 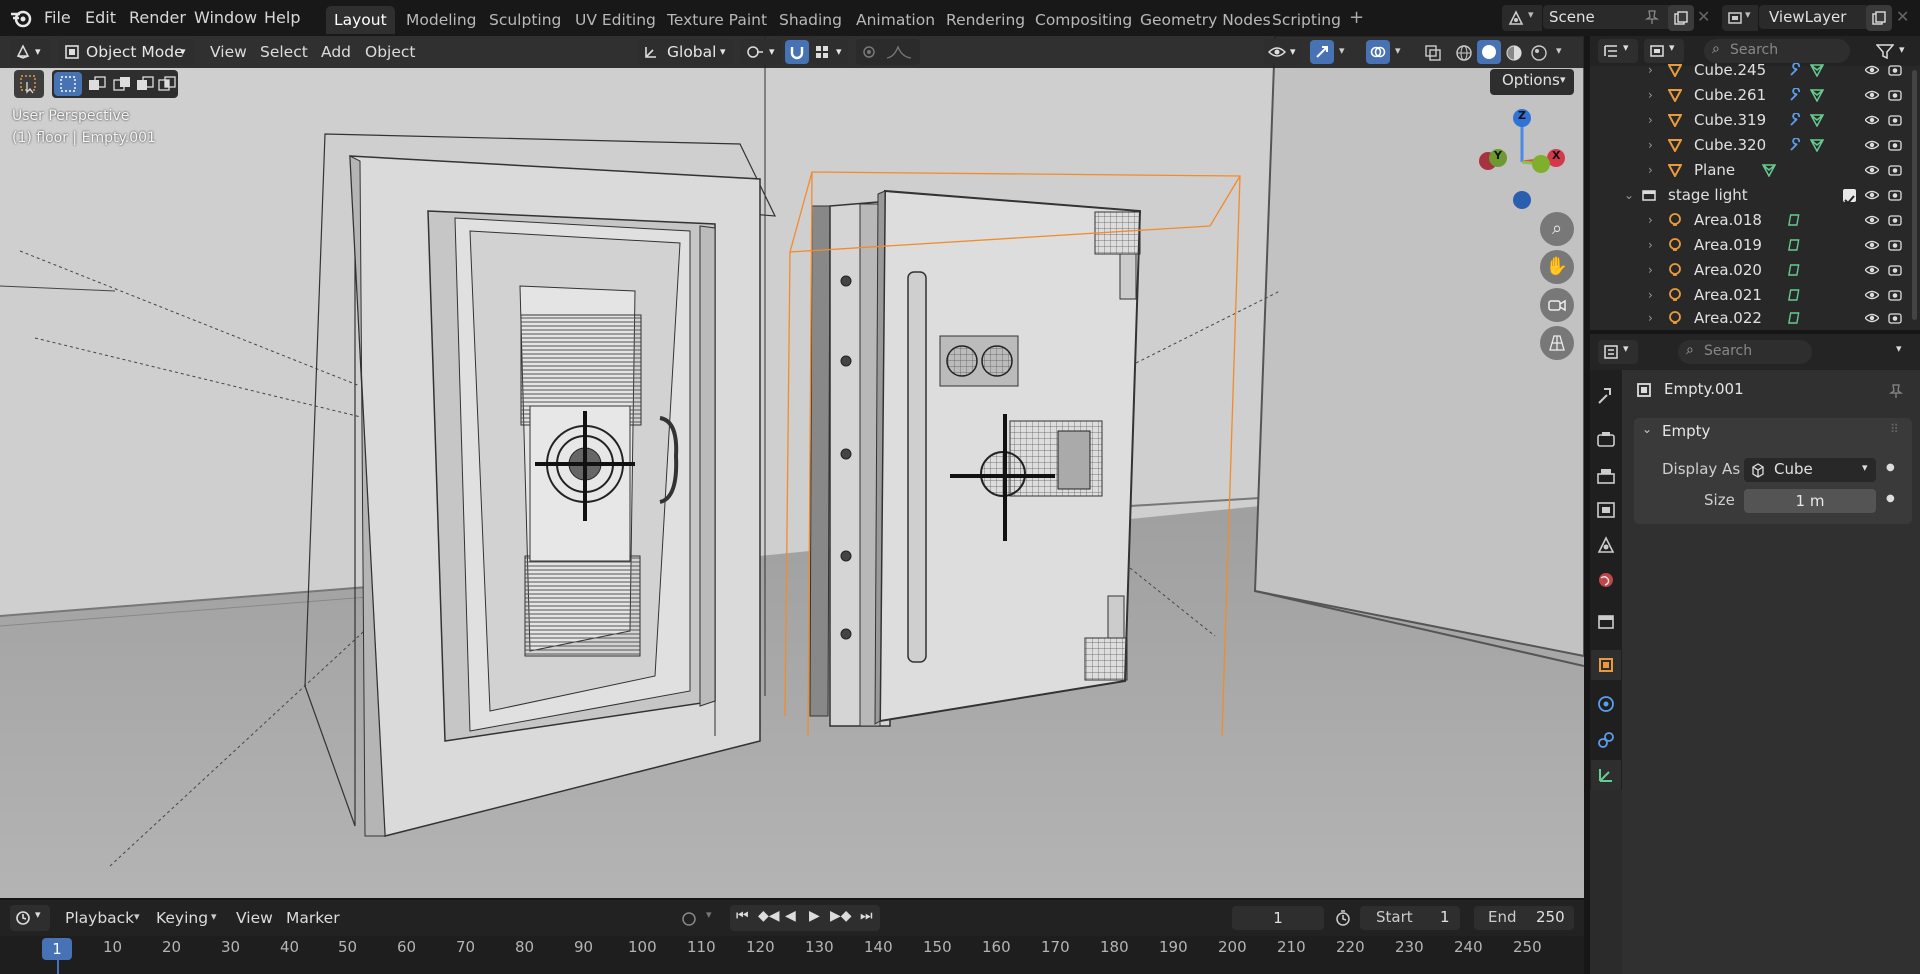 I want to click on playhead-frame-badge: 1, so click(x=57, y=949).